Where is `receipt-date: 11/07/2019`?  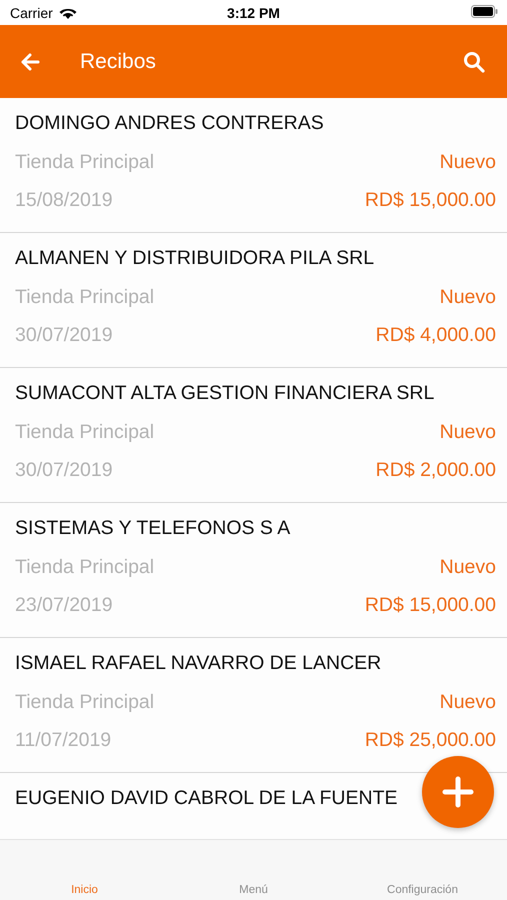
receipt-date: 11/07/2019 is located at coordinates (63, 740).